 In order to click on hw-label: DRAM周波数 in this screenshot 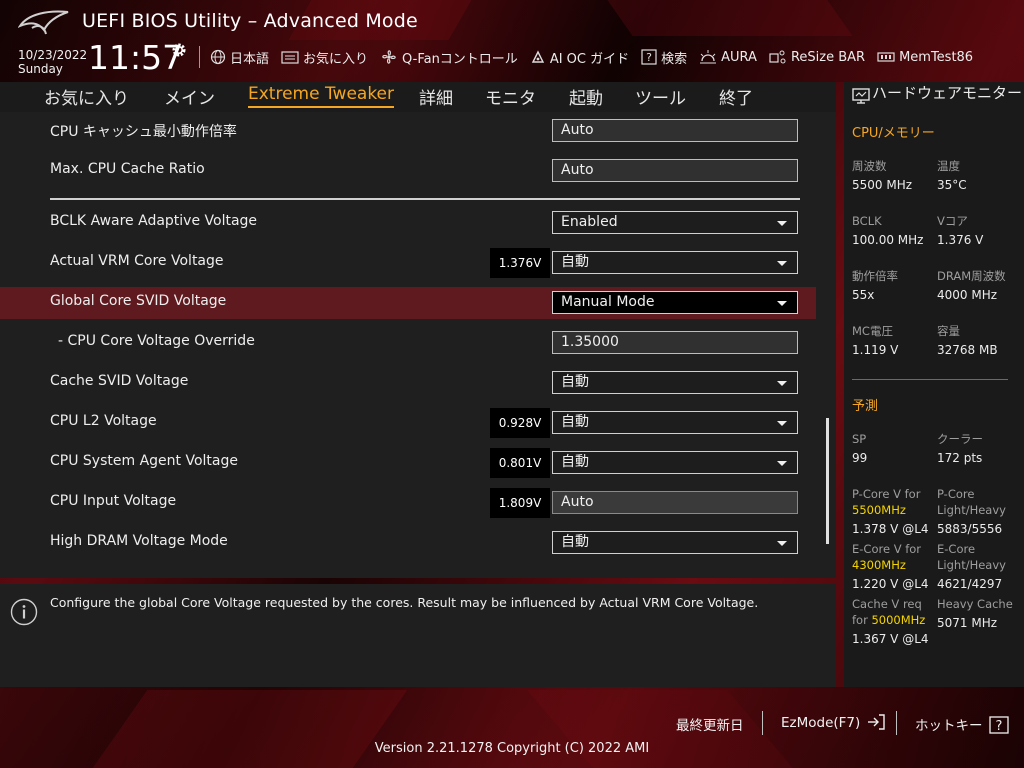, I will do `click(971, 276)`.